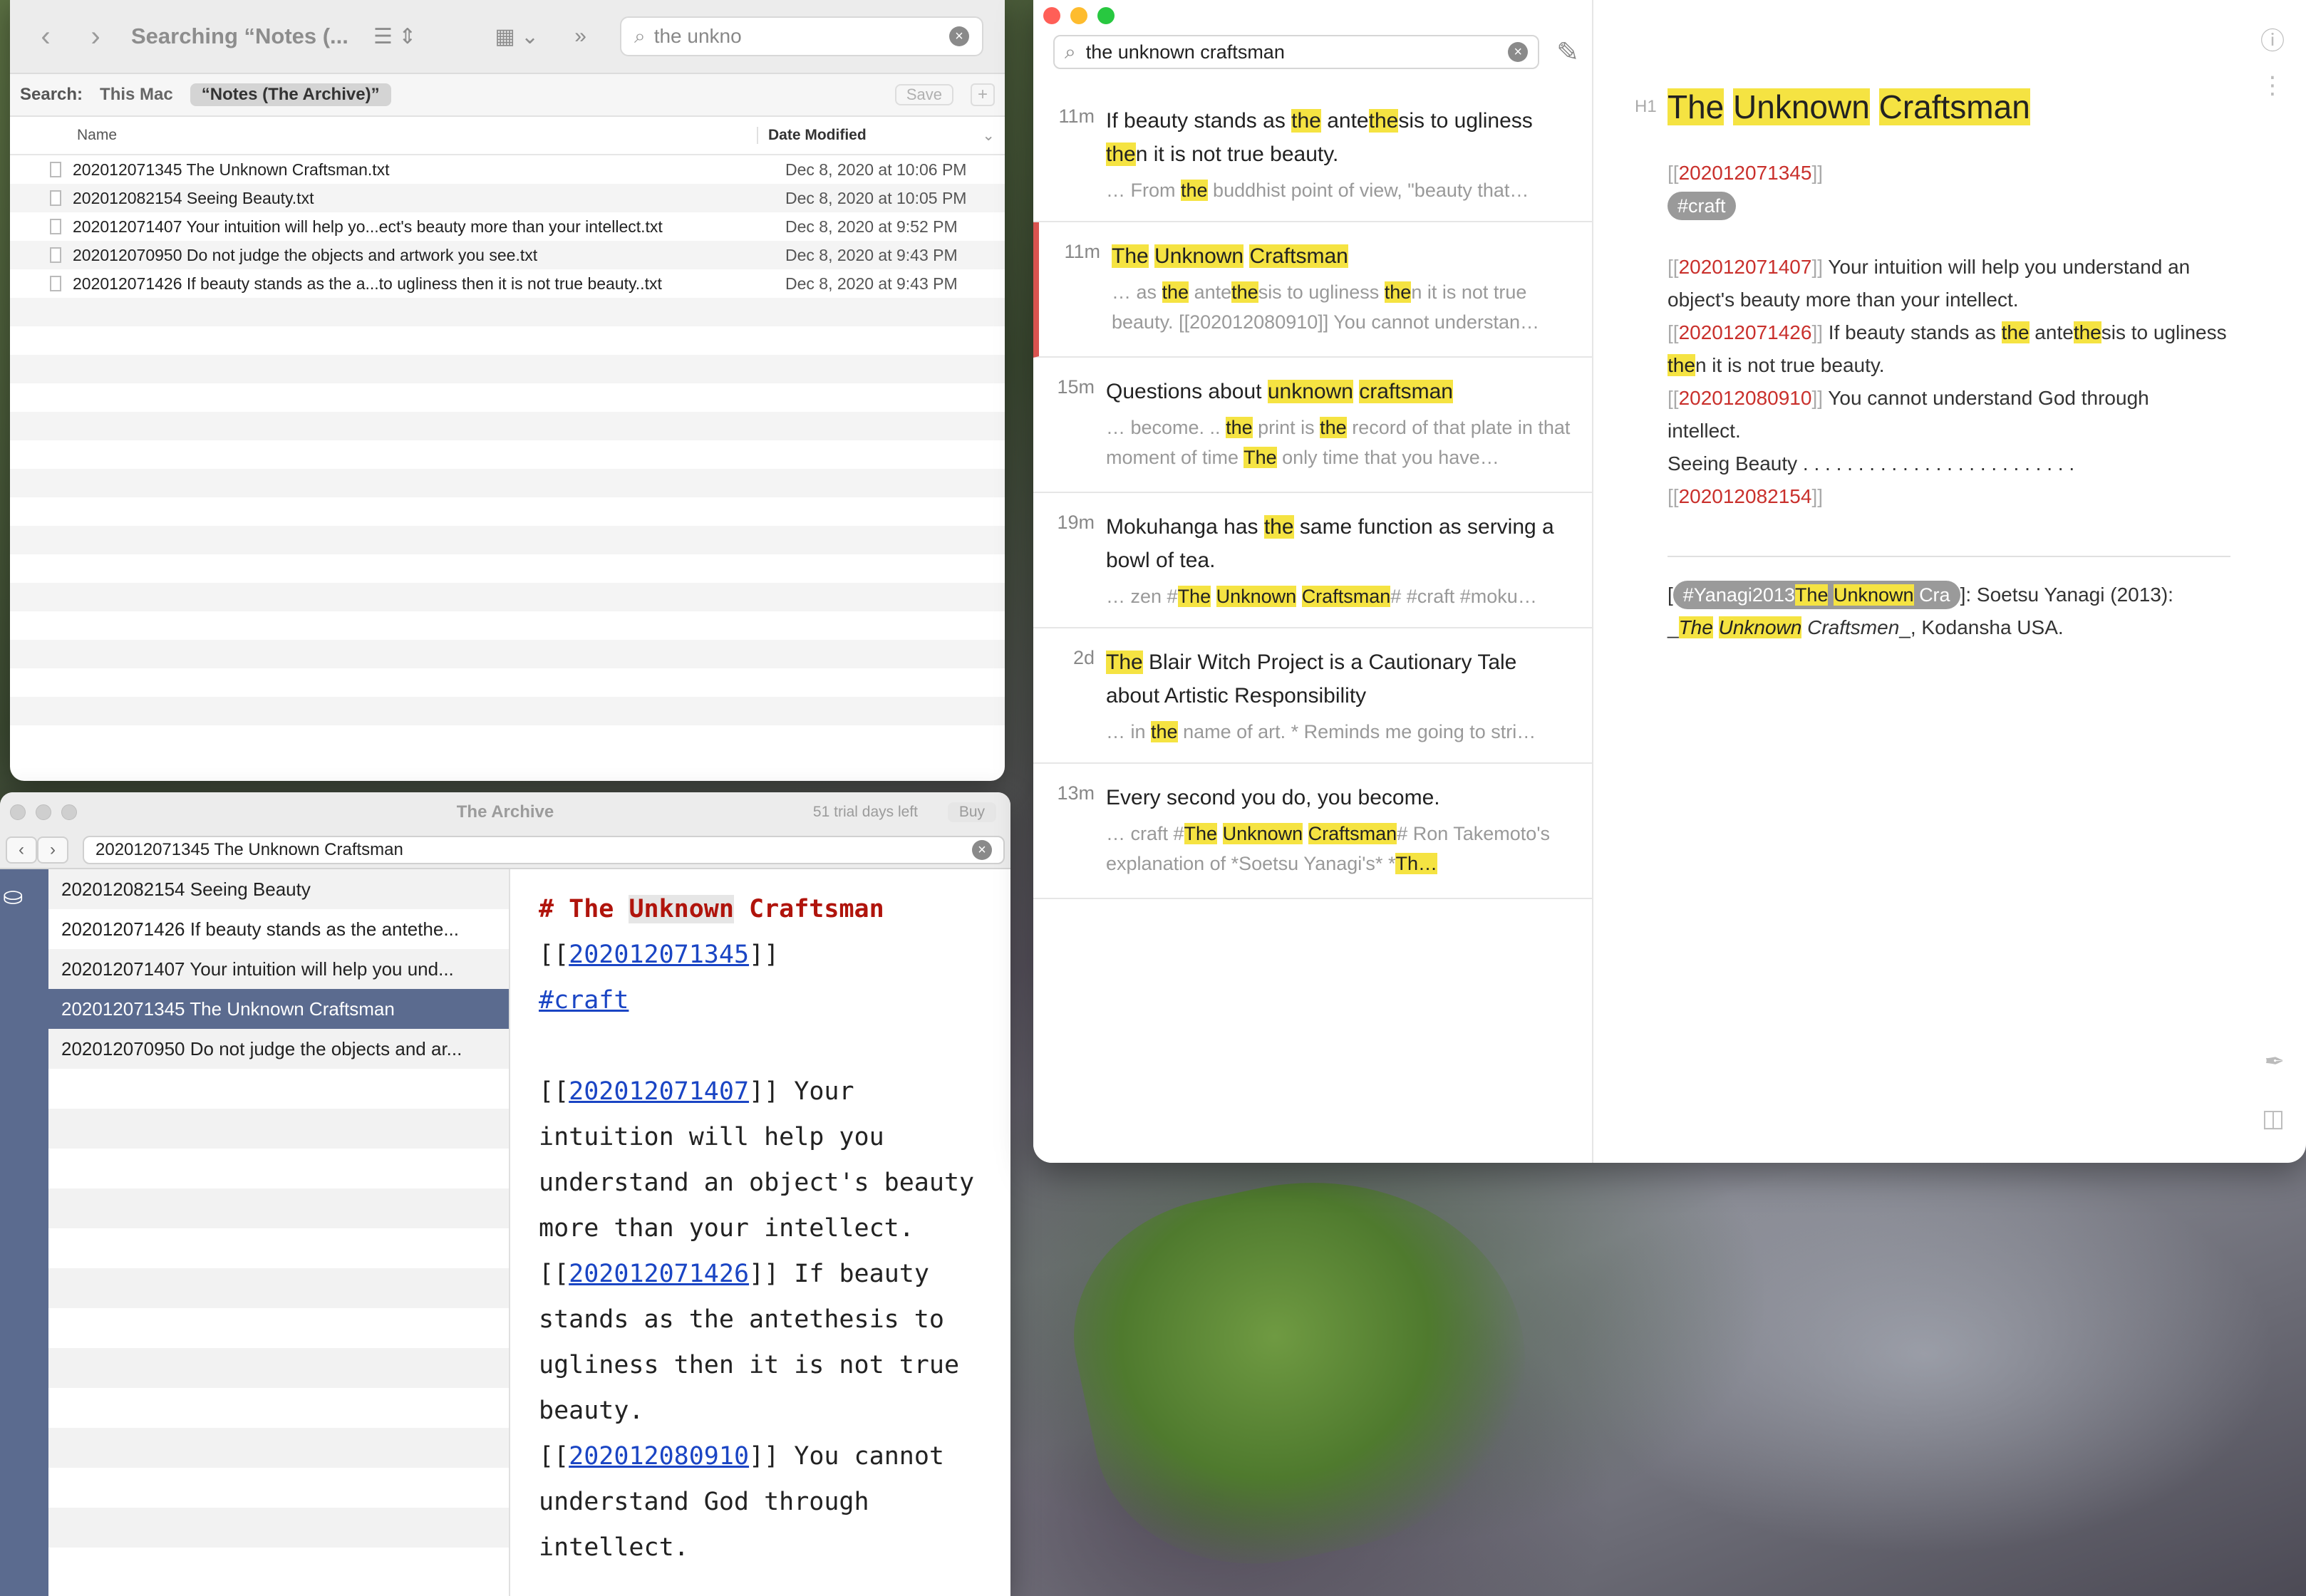  I want to click on note-list-item: 202012082154 Seeing Beauty, so click(278, 889).